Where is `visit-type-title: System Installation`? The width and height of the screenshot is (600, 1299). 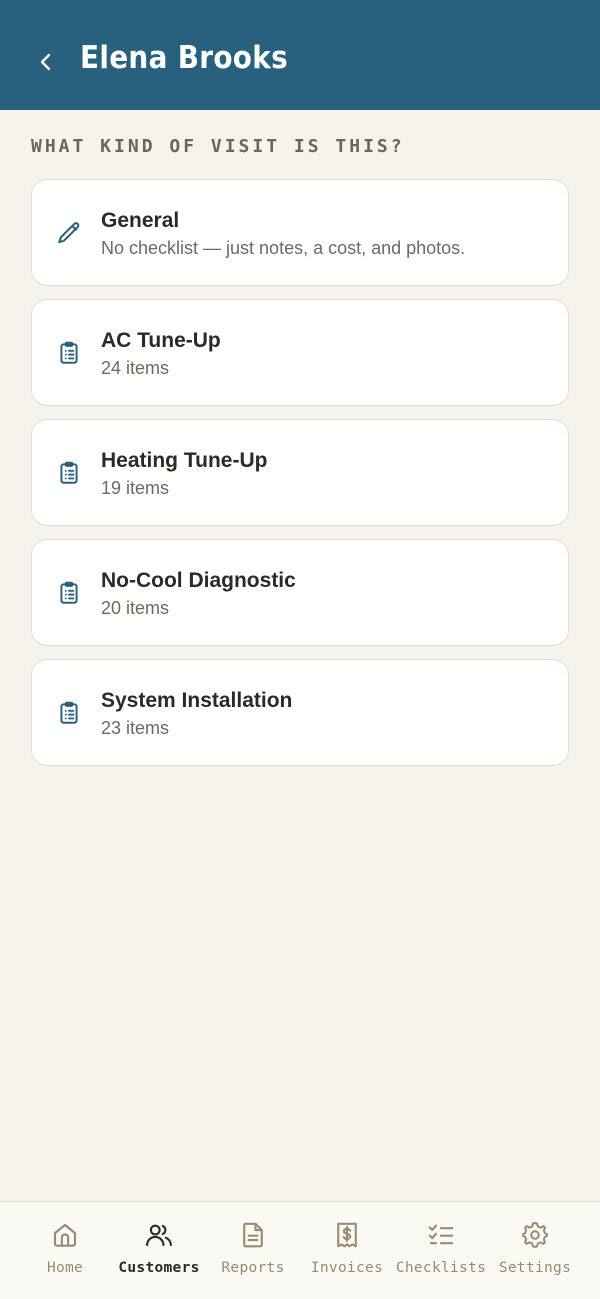 visit-type-title: System Installation is located at coordinates (197, 700).